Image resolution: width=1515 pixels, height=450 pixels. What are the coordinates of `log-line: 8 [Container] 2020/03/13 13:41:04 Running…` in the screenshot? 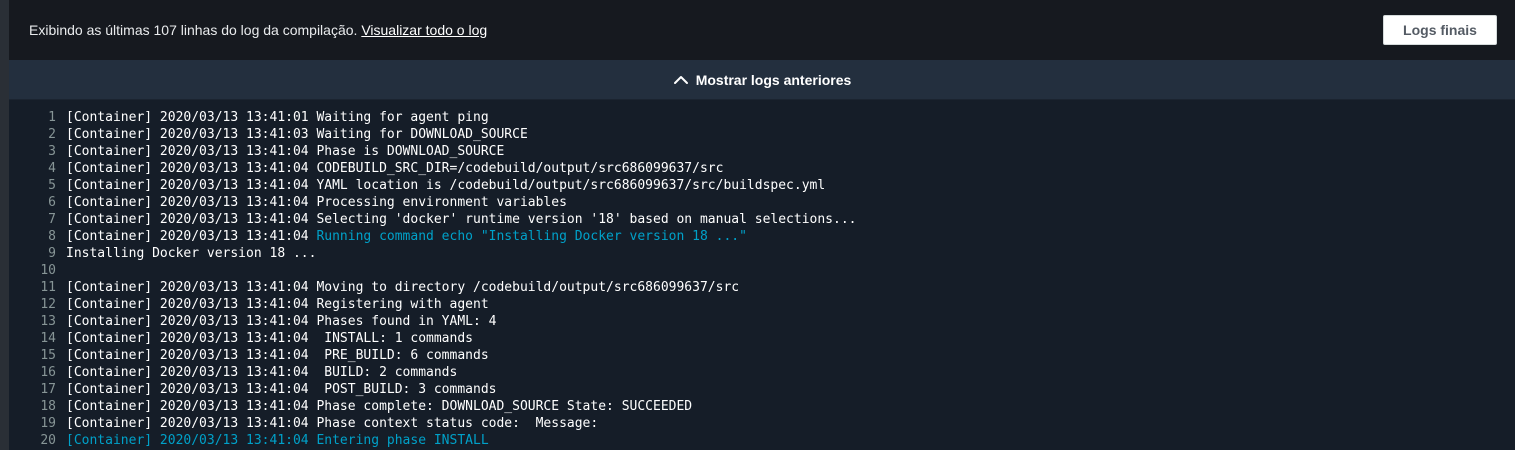 It's located at (762, 236).